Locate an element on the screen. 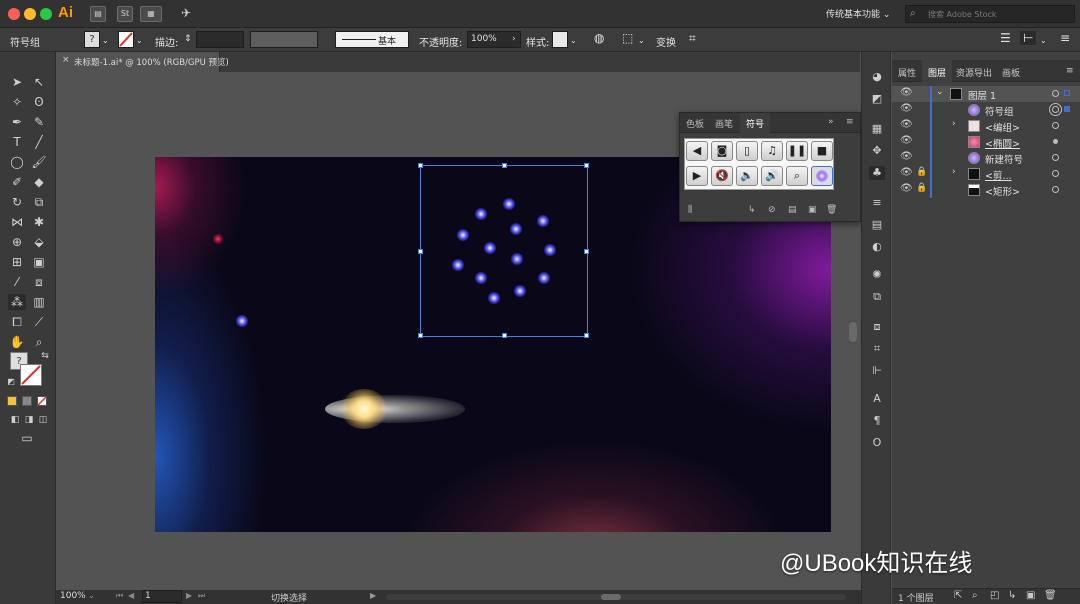 The width and height of the screenshot is (1080, 604). type-tool-icon: T is located at coordinates (17, 142).